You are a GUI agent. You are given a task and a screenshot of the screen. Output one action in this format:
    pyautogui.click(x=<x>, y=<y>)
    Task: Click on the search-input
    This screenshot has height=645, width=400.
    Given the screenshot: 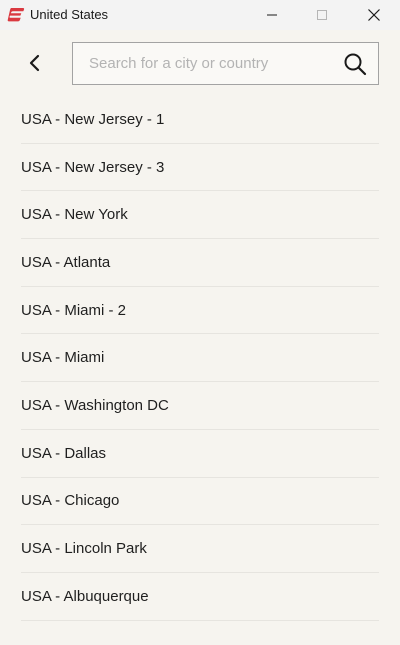 What is the action you would take?
    pyautogui.click(x=200, y=63)
    